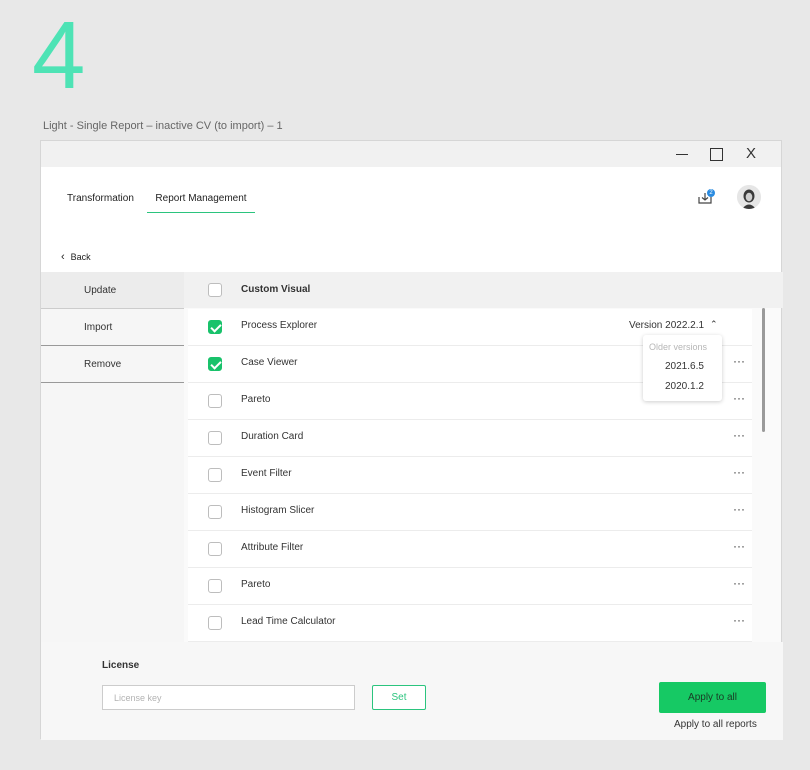 The height and width of the screenshot is (770, 810). I want to click on apply-to-all-reports-link: Apply to all reports, so click(715, 724).